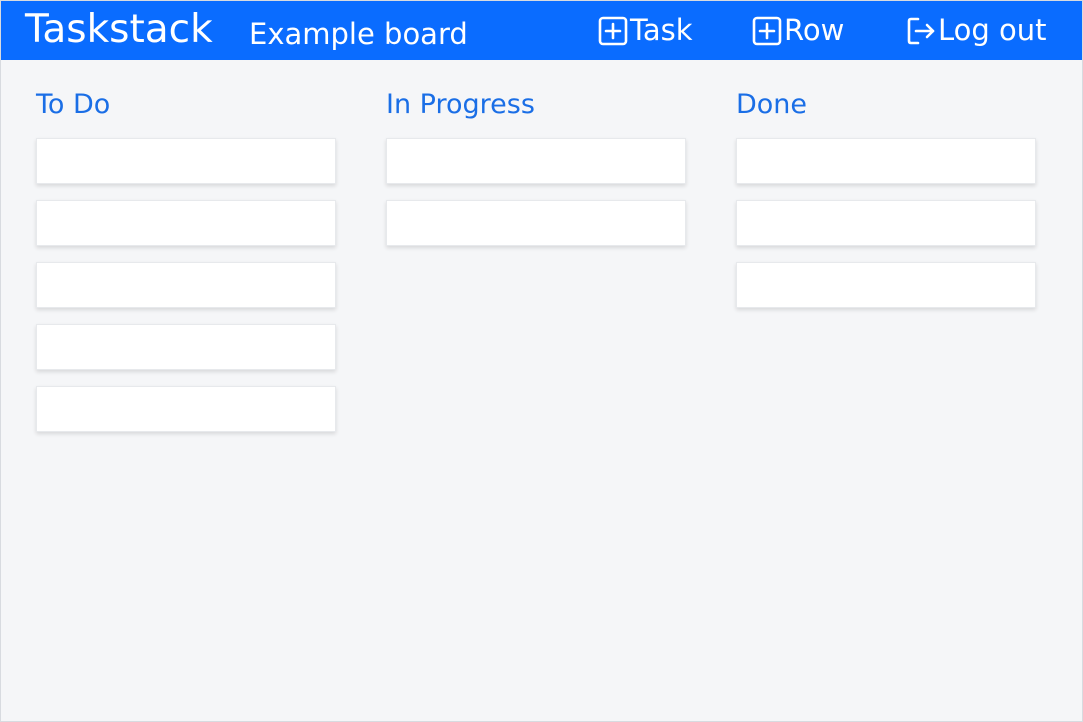 The width and height of the screenshot is (1083, 722). I want to click on add-task-button: Task, so click(645, 30).